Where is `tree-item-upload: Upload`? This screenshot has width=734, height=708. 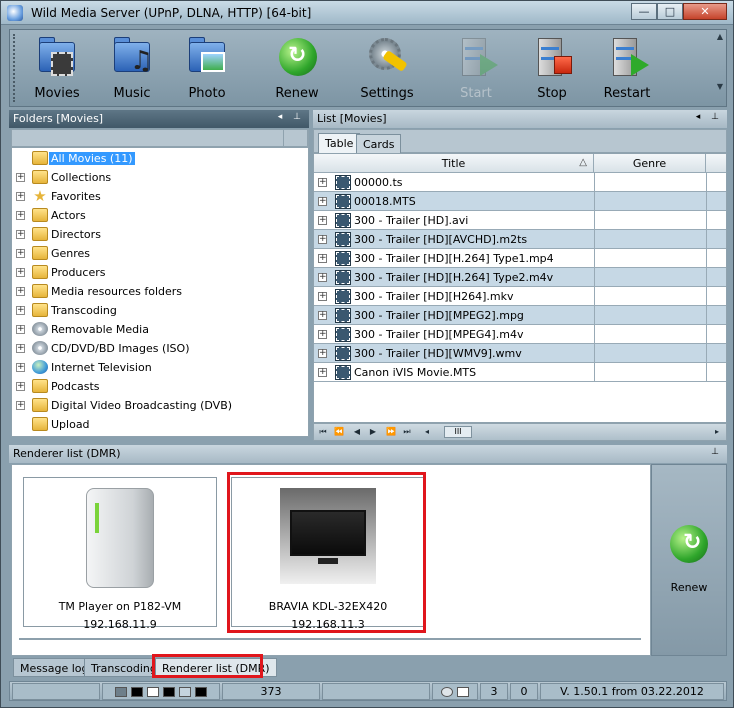 tree-item-upload: Upload is located at coordinates (160, 424).